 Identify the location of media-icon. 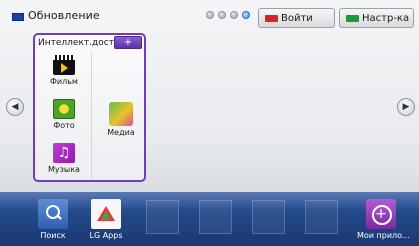
(121, 114).